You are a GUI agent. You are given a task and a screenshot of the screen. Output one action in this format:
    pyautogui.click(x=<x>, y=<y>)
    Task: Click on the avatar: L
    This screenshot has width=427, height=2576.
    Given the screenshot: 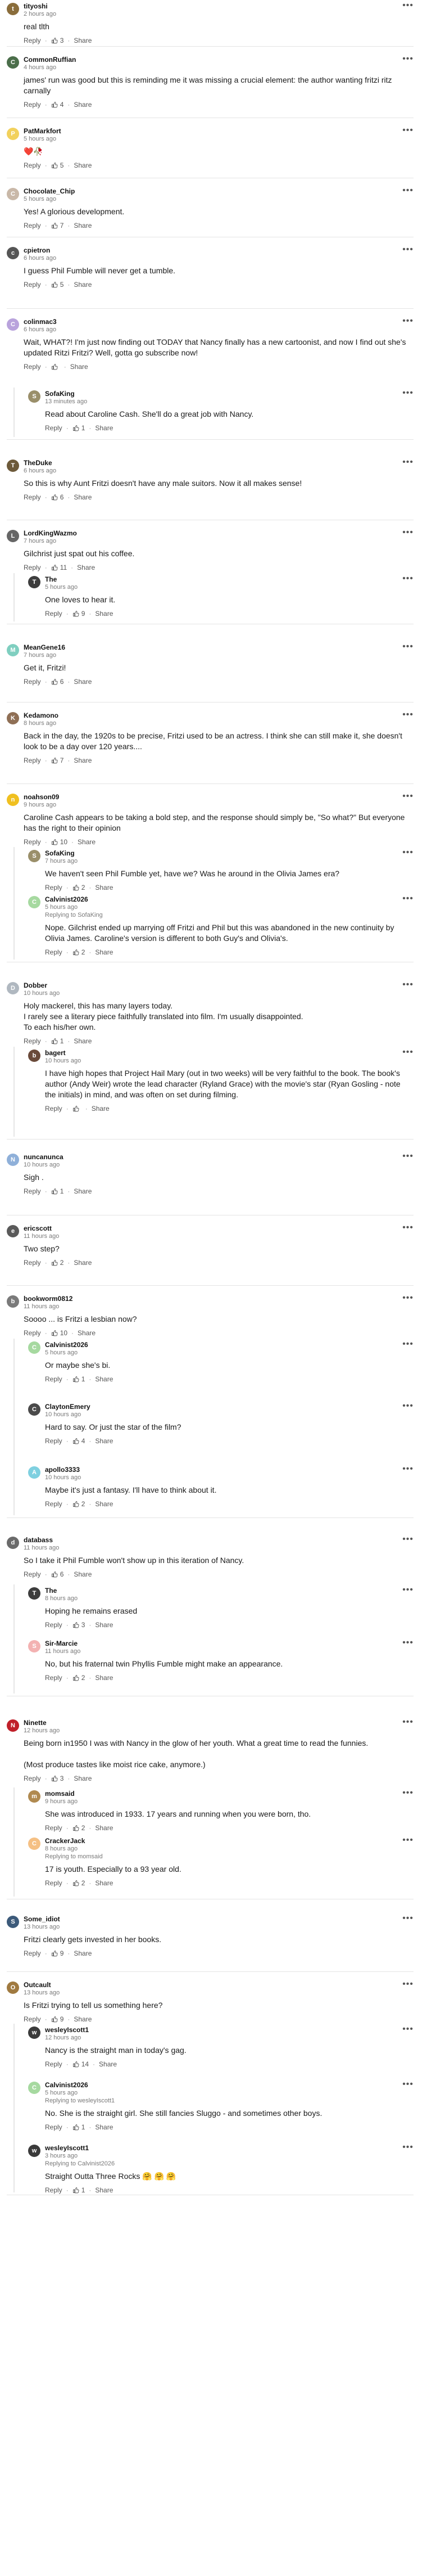 What is the action you would take?
    pyautogui.click(x=13, y=536)
    